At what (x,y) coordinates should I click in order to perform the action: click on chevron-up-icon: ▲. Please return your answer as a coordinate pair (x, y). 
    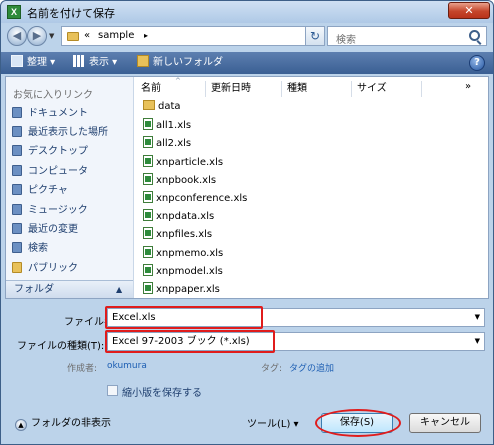
    Looking at the image, I should click on (119, 289).